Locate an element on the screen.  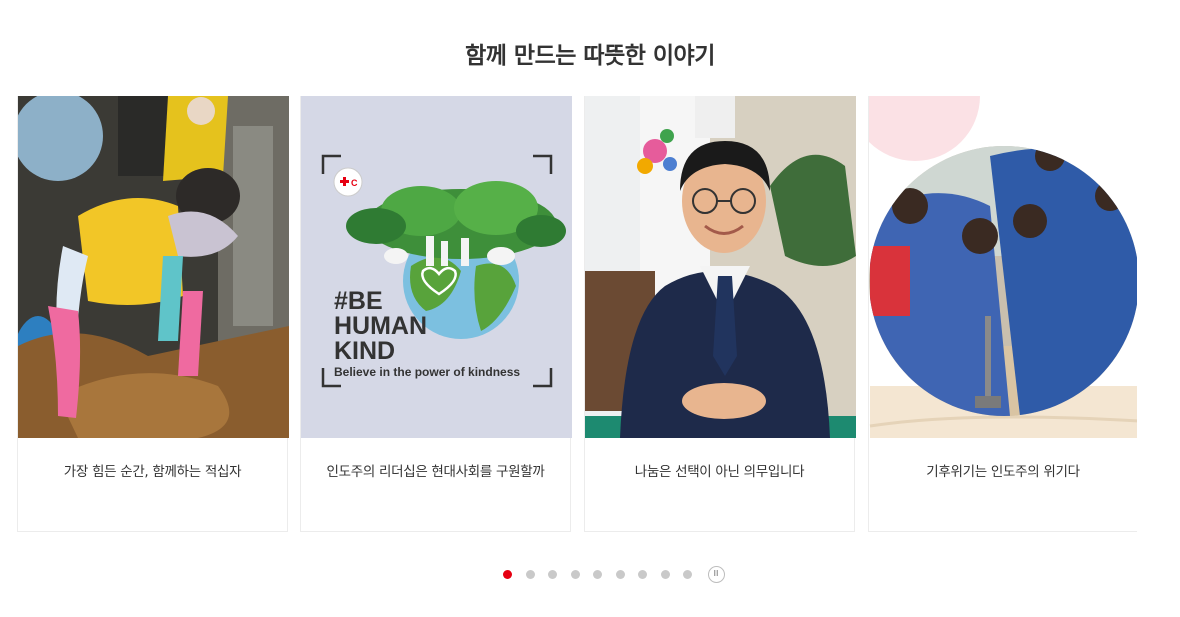
card-caption: 인도주의 리더십은 현대사회를 구원할까 is located at coordinates (435, 470).